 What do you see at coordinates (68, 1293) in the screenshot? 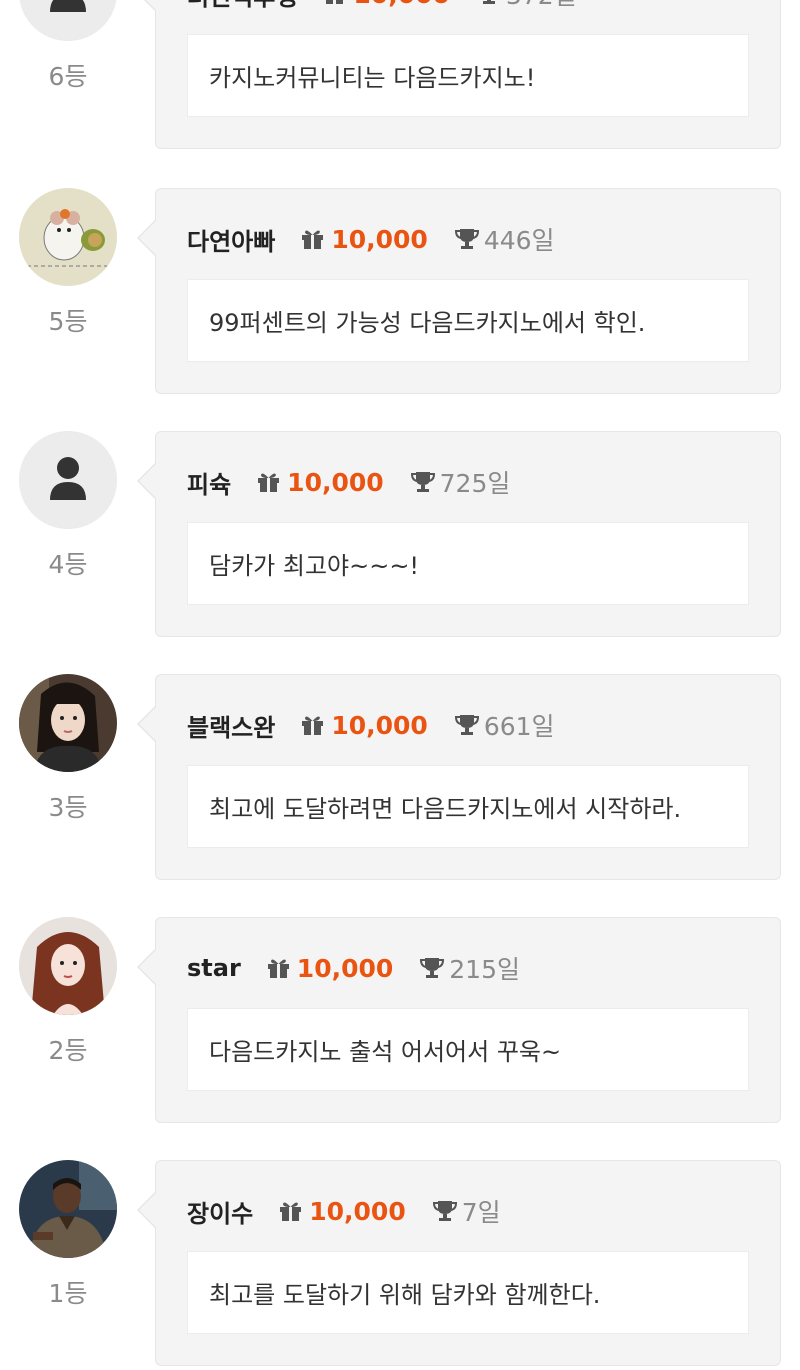
I see `rank-label: 1등` at bounding box center [68, 1293].